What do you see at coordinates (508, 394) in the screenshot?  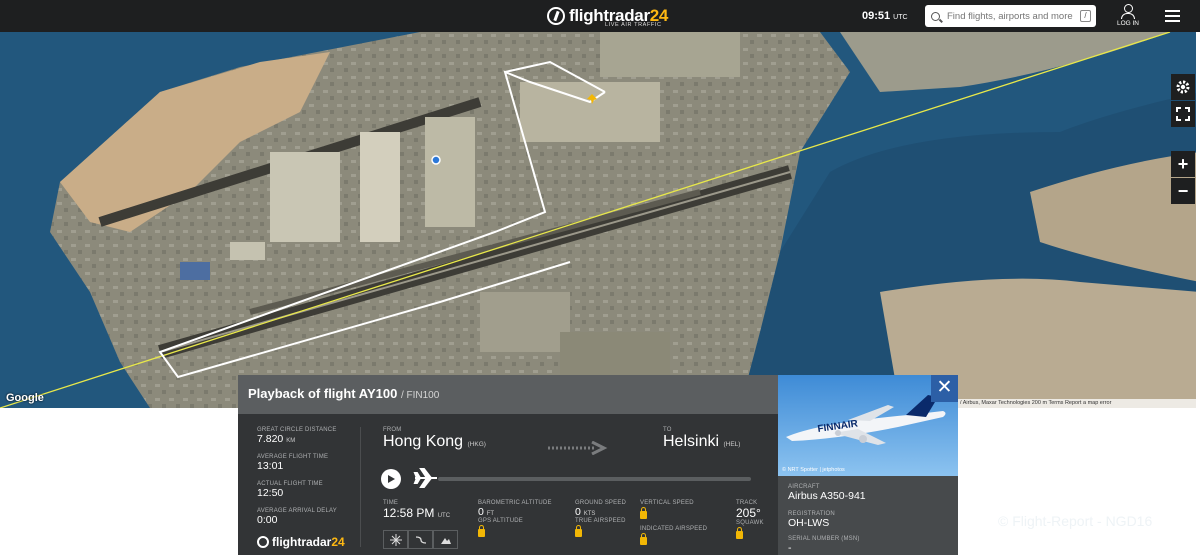 I see `panel-header: Playback of flight AY100 / FIN100` at bounding box center [508, 394].